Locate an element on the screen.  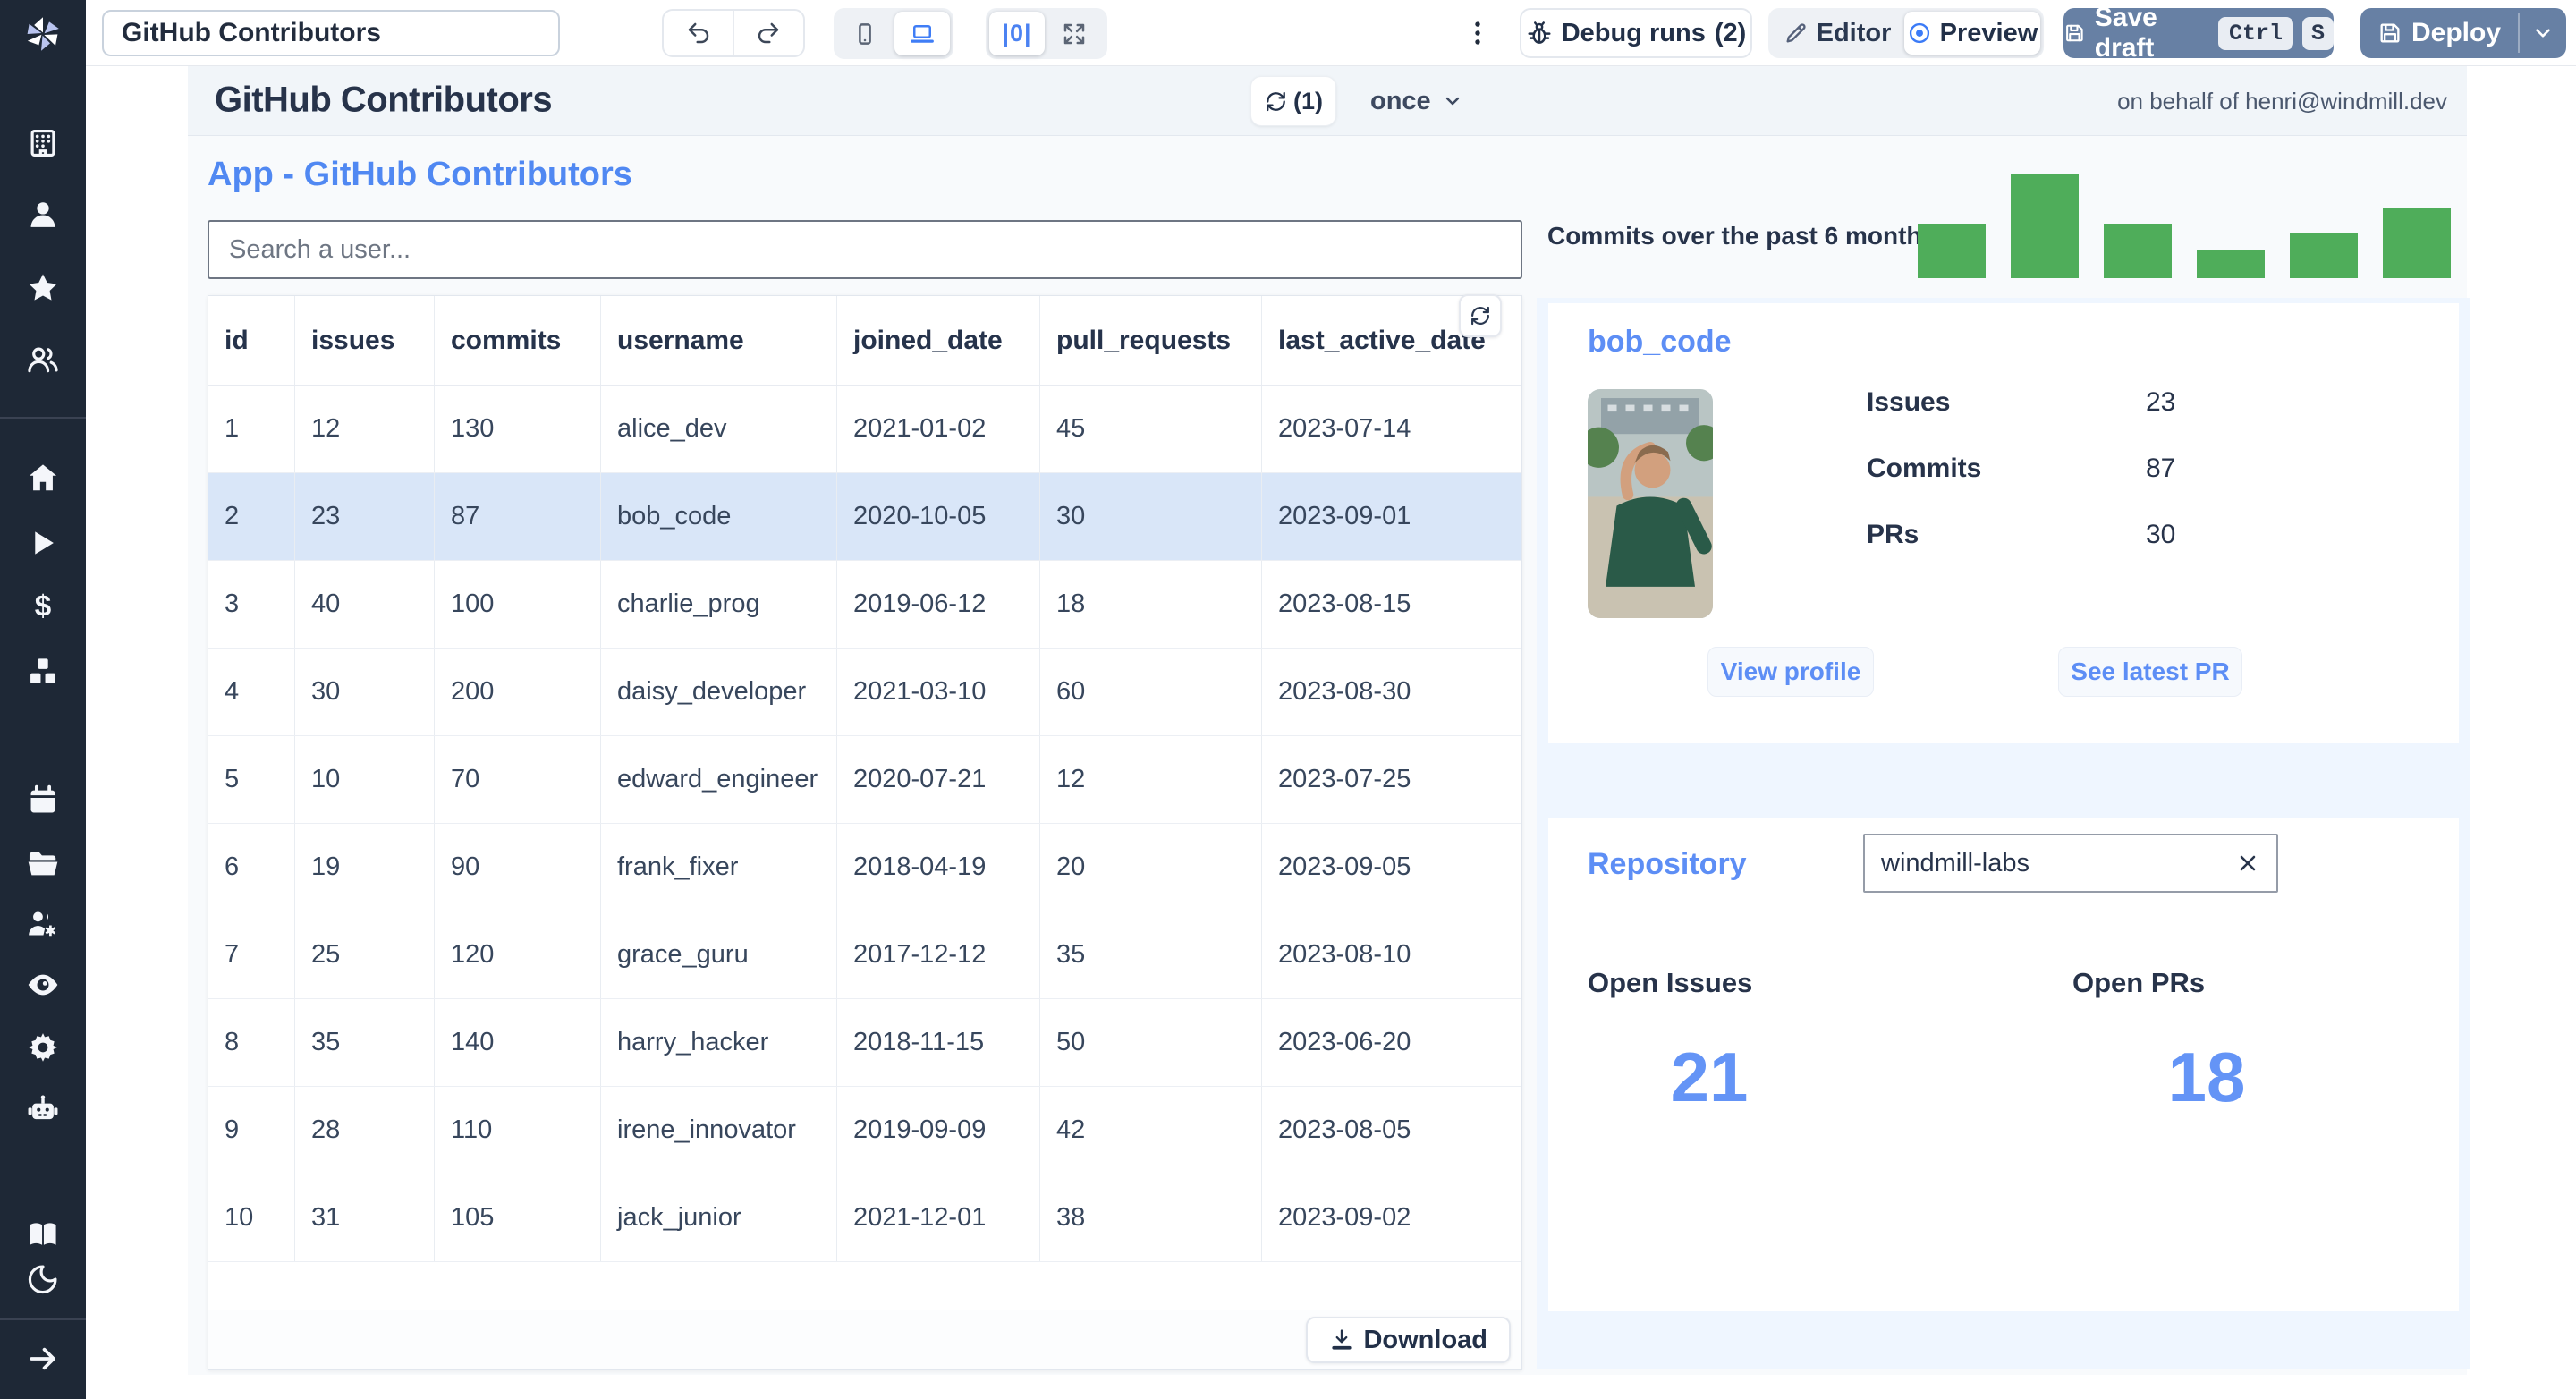
deploy-dropdown-button is located at coordinates (2543, 33).